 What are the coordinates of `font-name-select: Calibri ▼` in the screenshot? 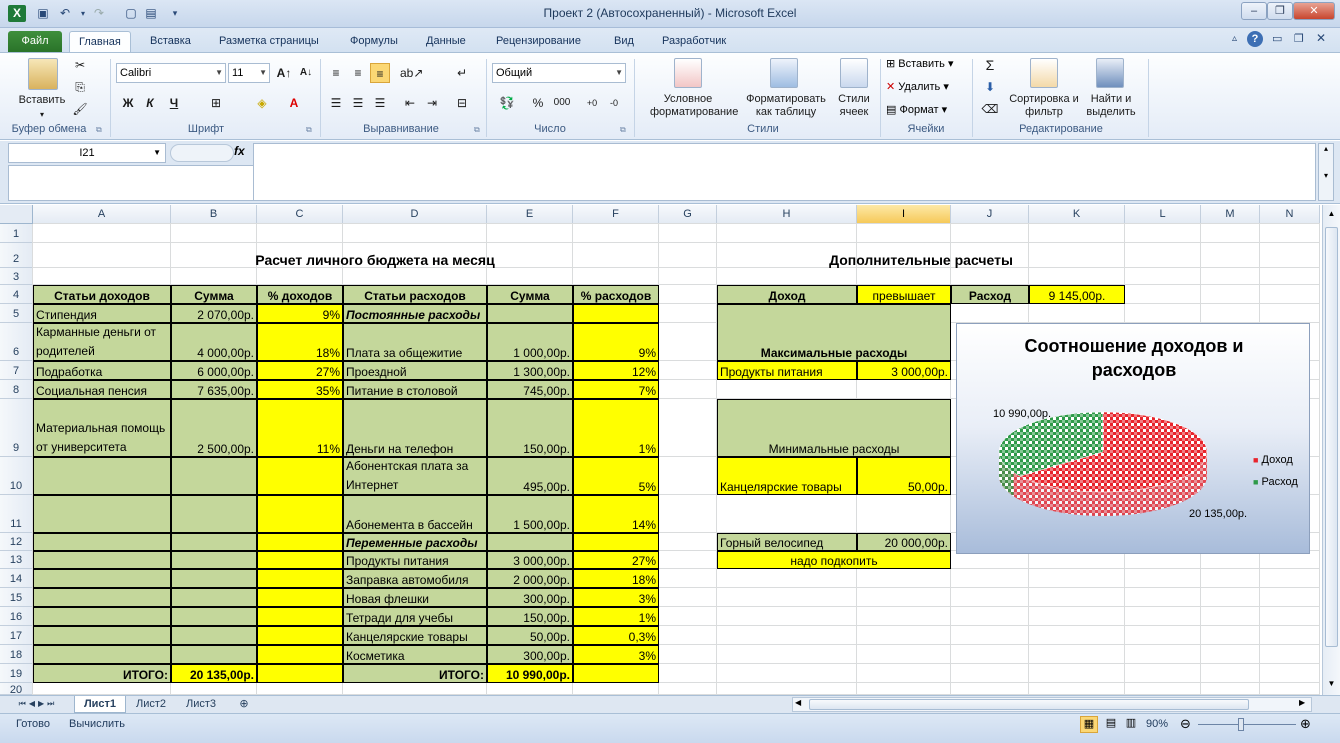 It's located at (171, 73).